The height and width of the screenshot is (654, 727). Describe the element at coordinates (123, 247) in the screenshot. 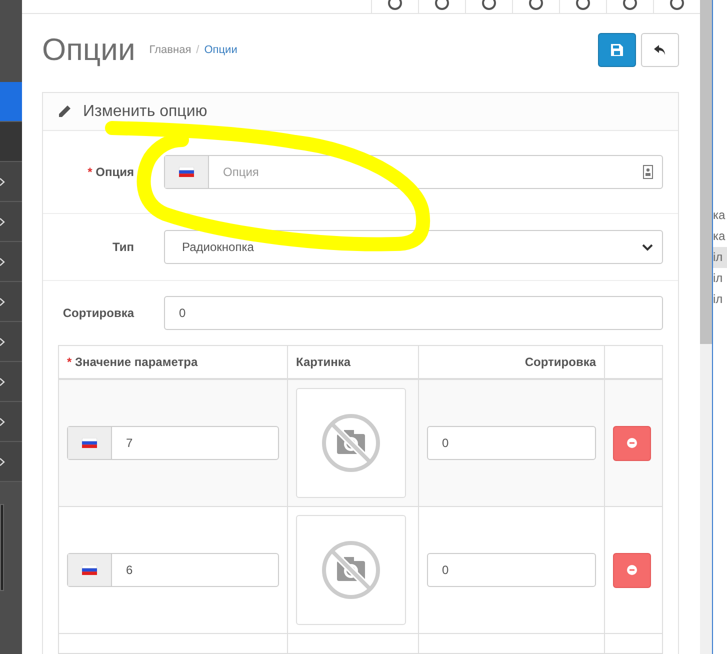

I see `field-label: Тип` at that location.